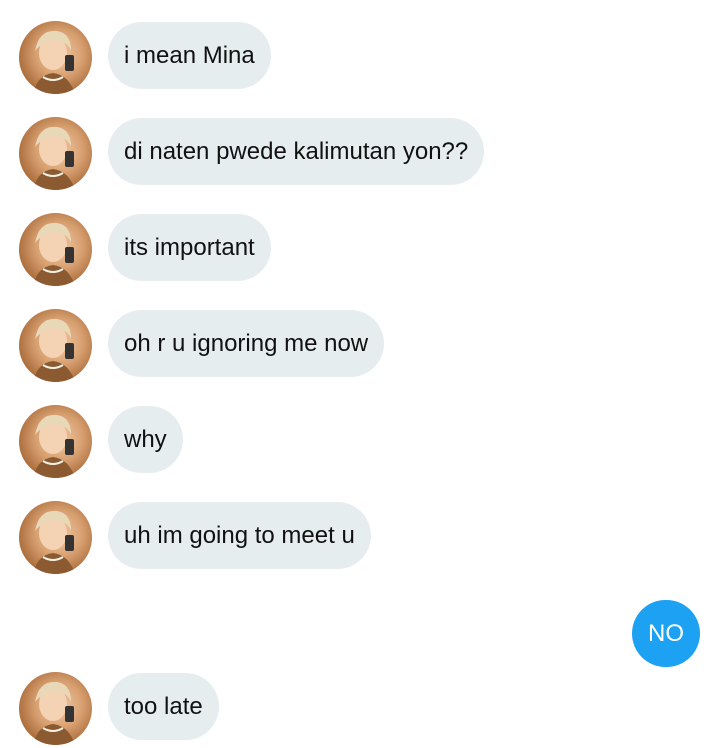 This screenshot has width=720, height=748. I want to click on incoming-message: uh im going to meet u, so click(360, 538).